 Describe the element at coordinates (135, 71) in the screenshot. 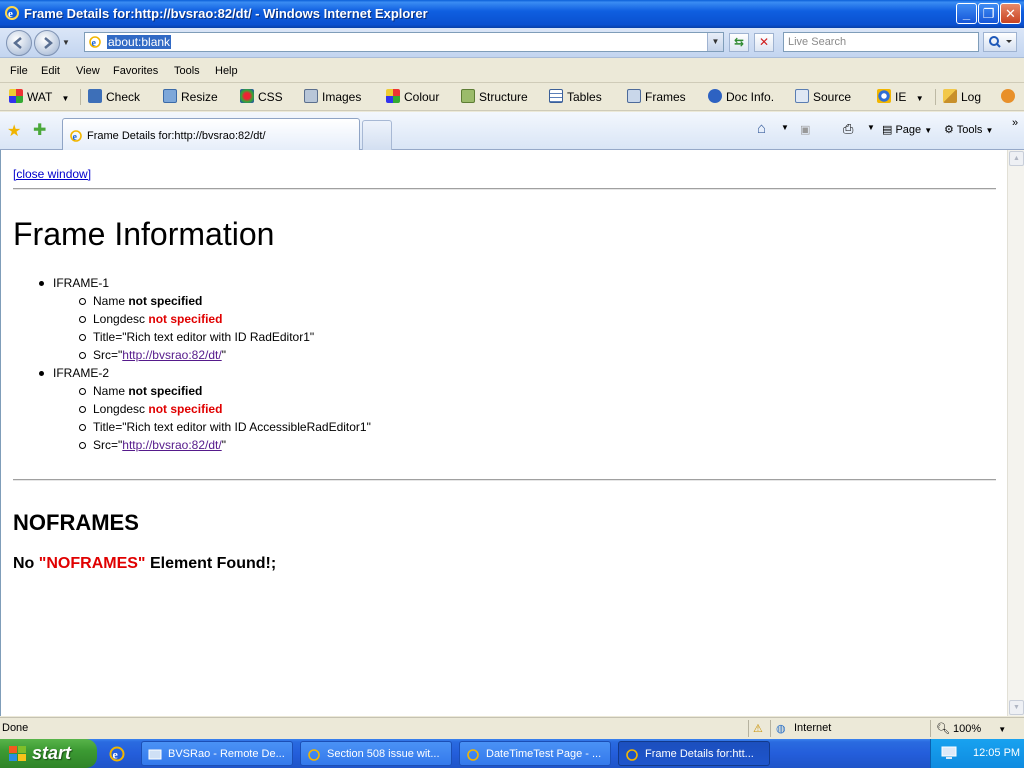

I see `menu-favorites: Favorites` at that location.